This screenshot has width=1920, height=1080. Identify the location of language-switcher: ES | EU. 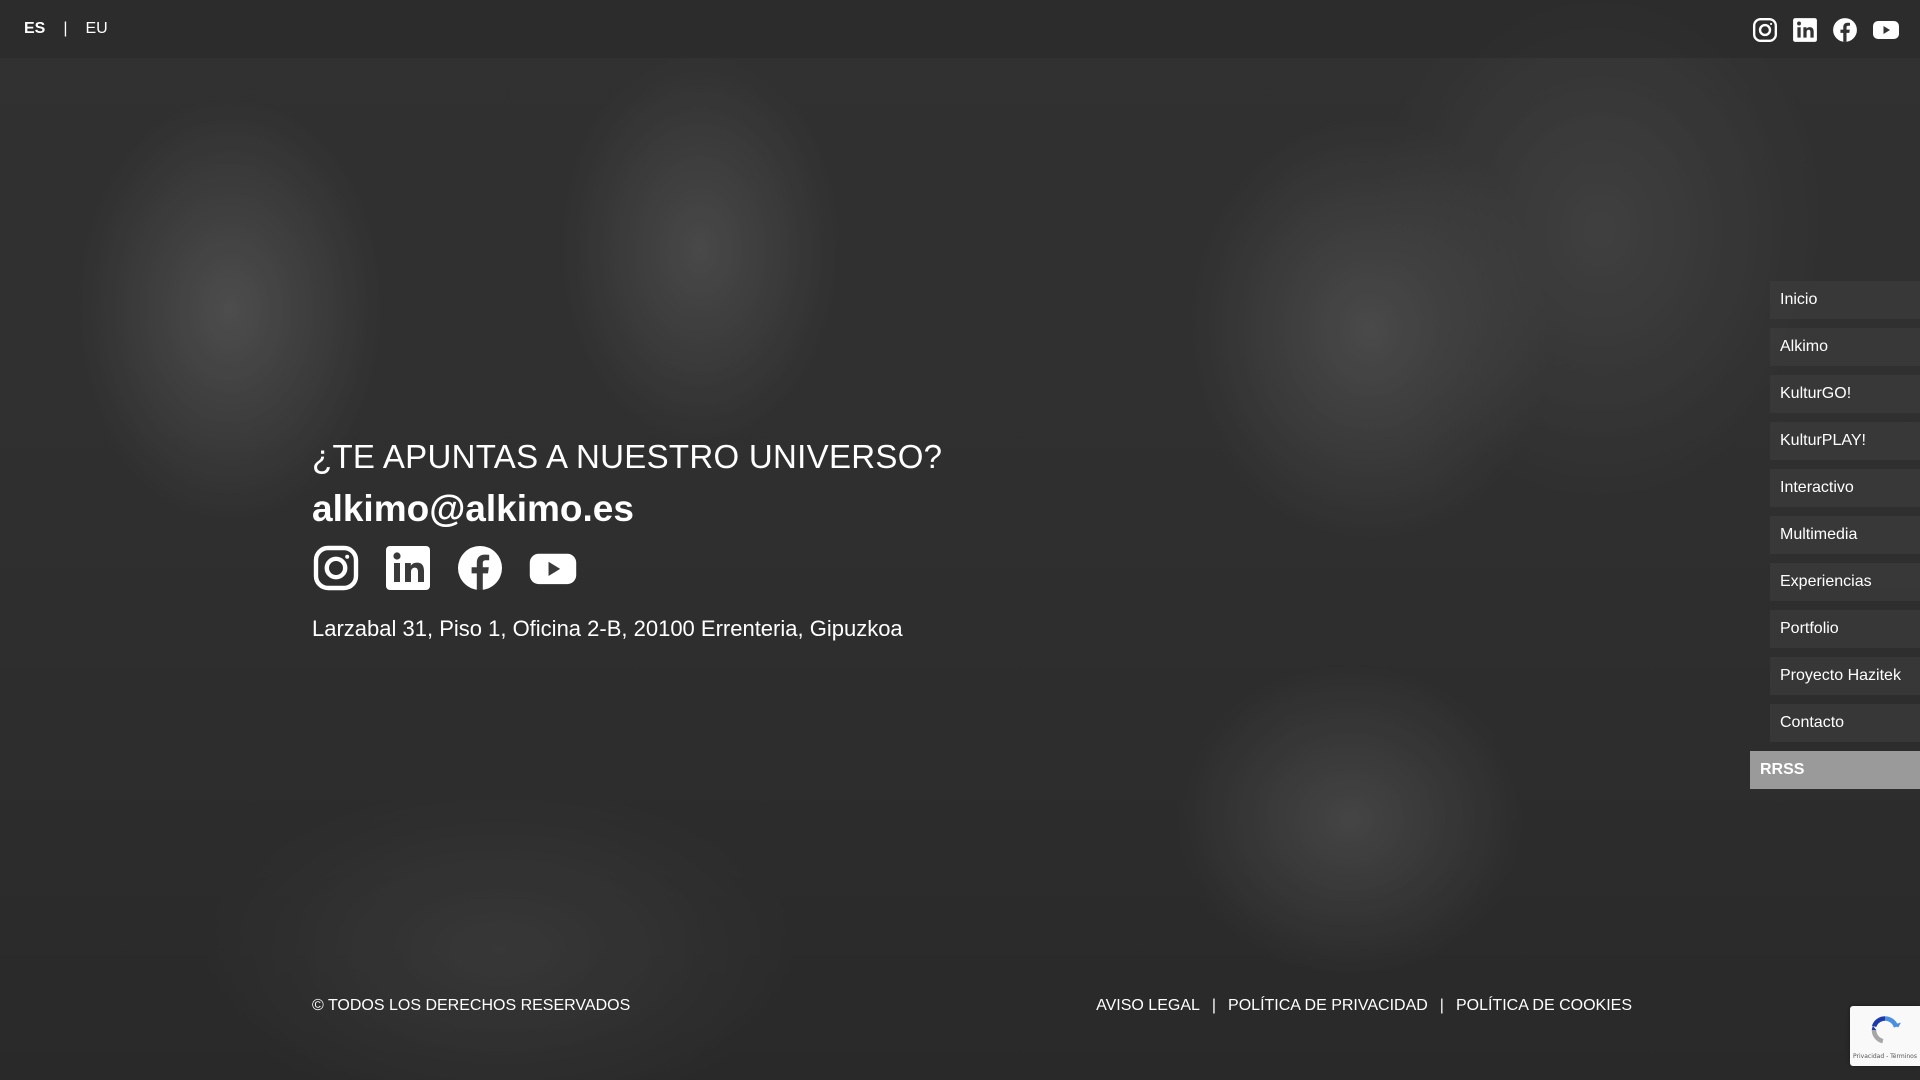
(66, 29).